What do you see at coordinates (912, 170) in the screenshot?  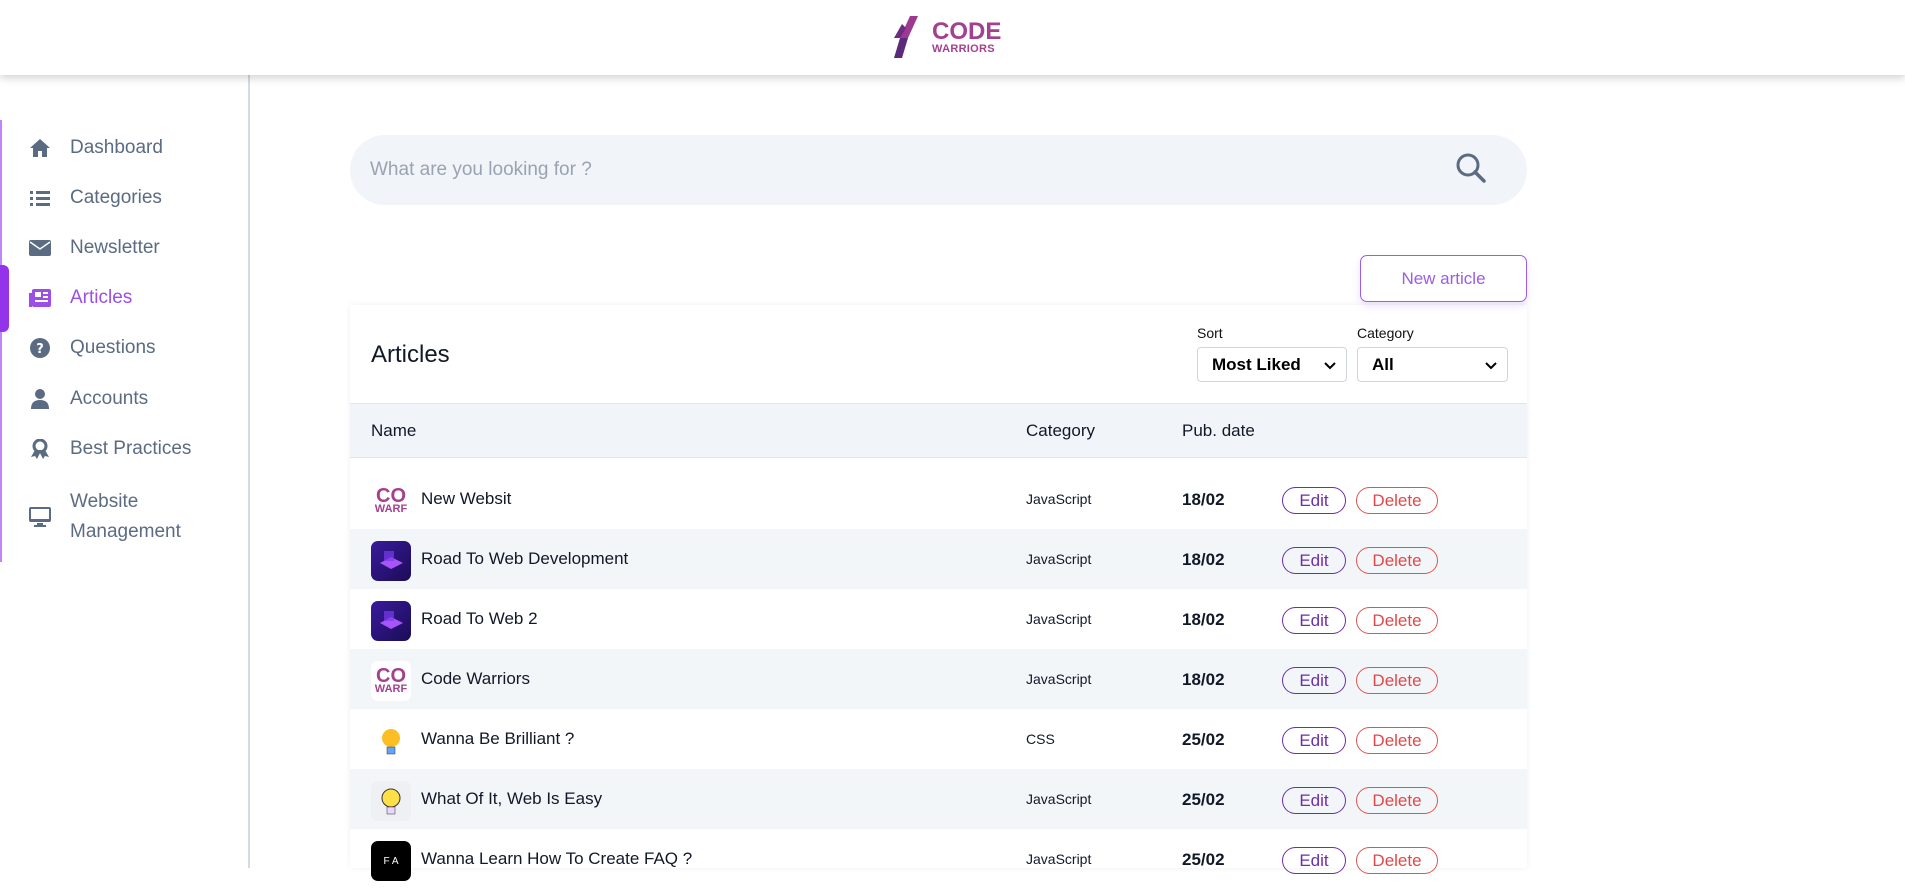 I see `search-input: What are you looking for ?` at bounding box center [912, 170].